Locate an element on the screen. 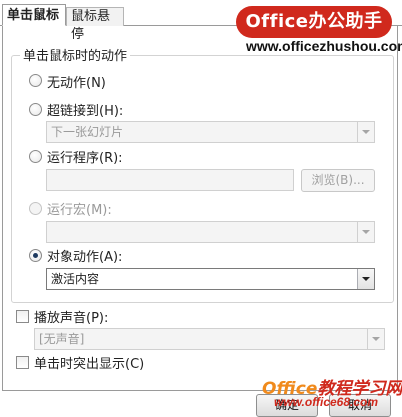  radio-hyperlink is located at coordinates (35, 109).